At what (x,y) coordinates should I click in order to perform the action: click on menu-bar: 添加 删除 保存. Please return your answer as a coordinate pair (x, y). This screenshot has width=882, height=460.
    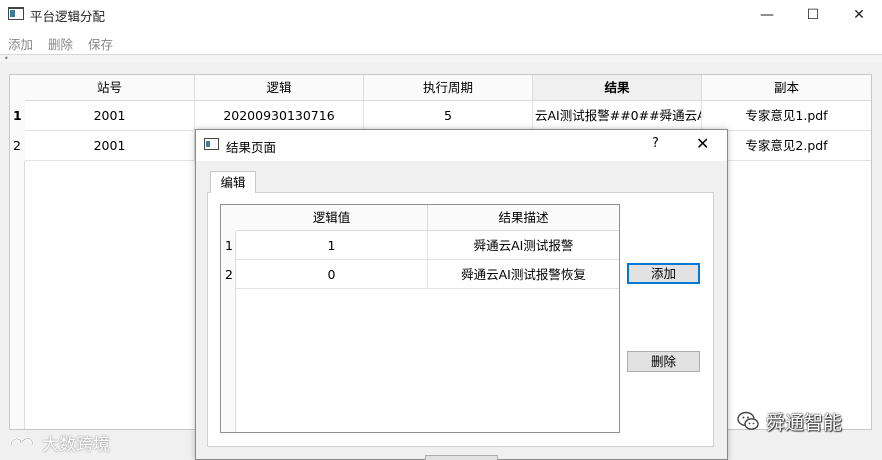
    Looking at the image, I should click on (441, 42).